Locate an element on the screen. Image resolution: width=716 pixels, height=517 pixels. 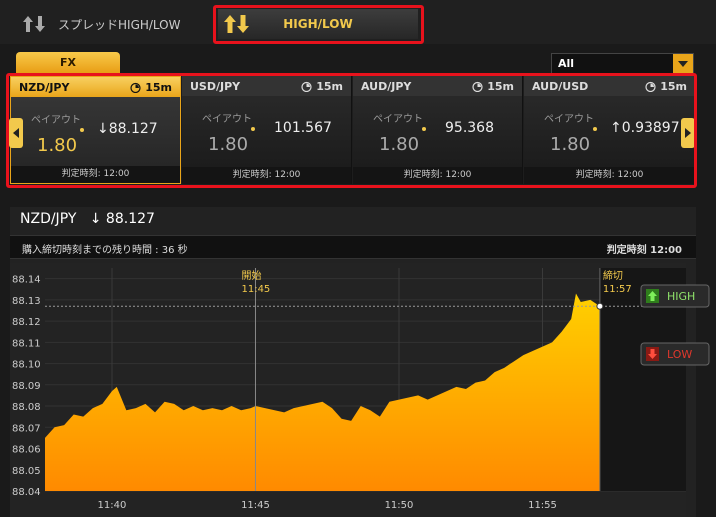
y-tick-label: 88.09 is located at coordinates (26, 386).